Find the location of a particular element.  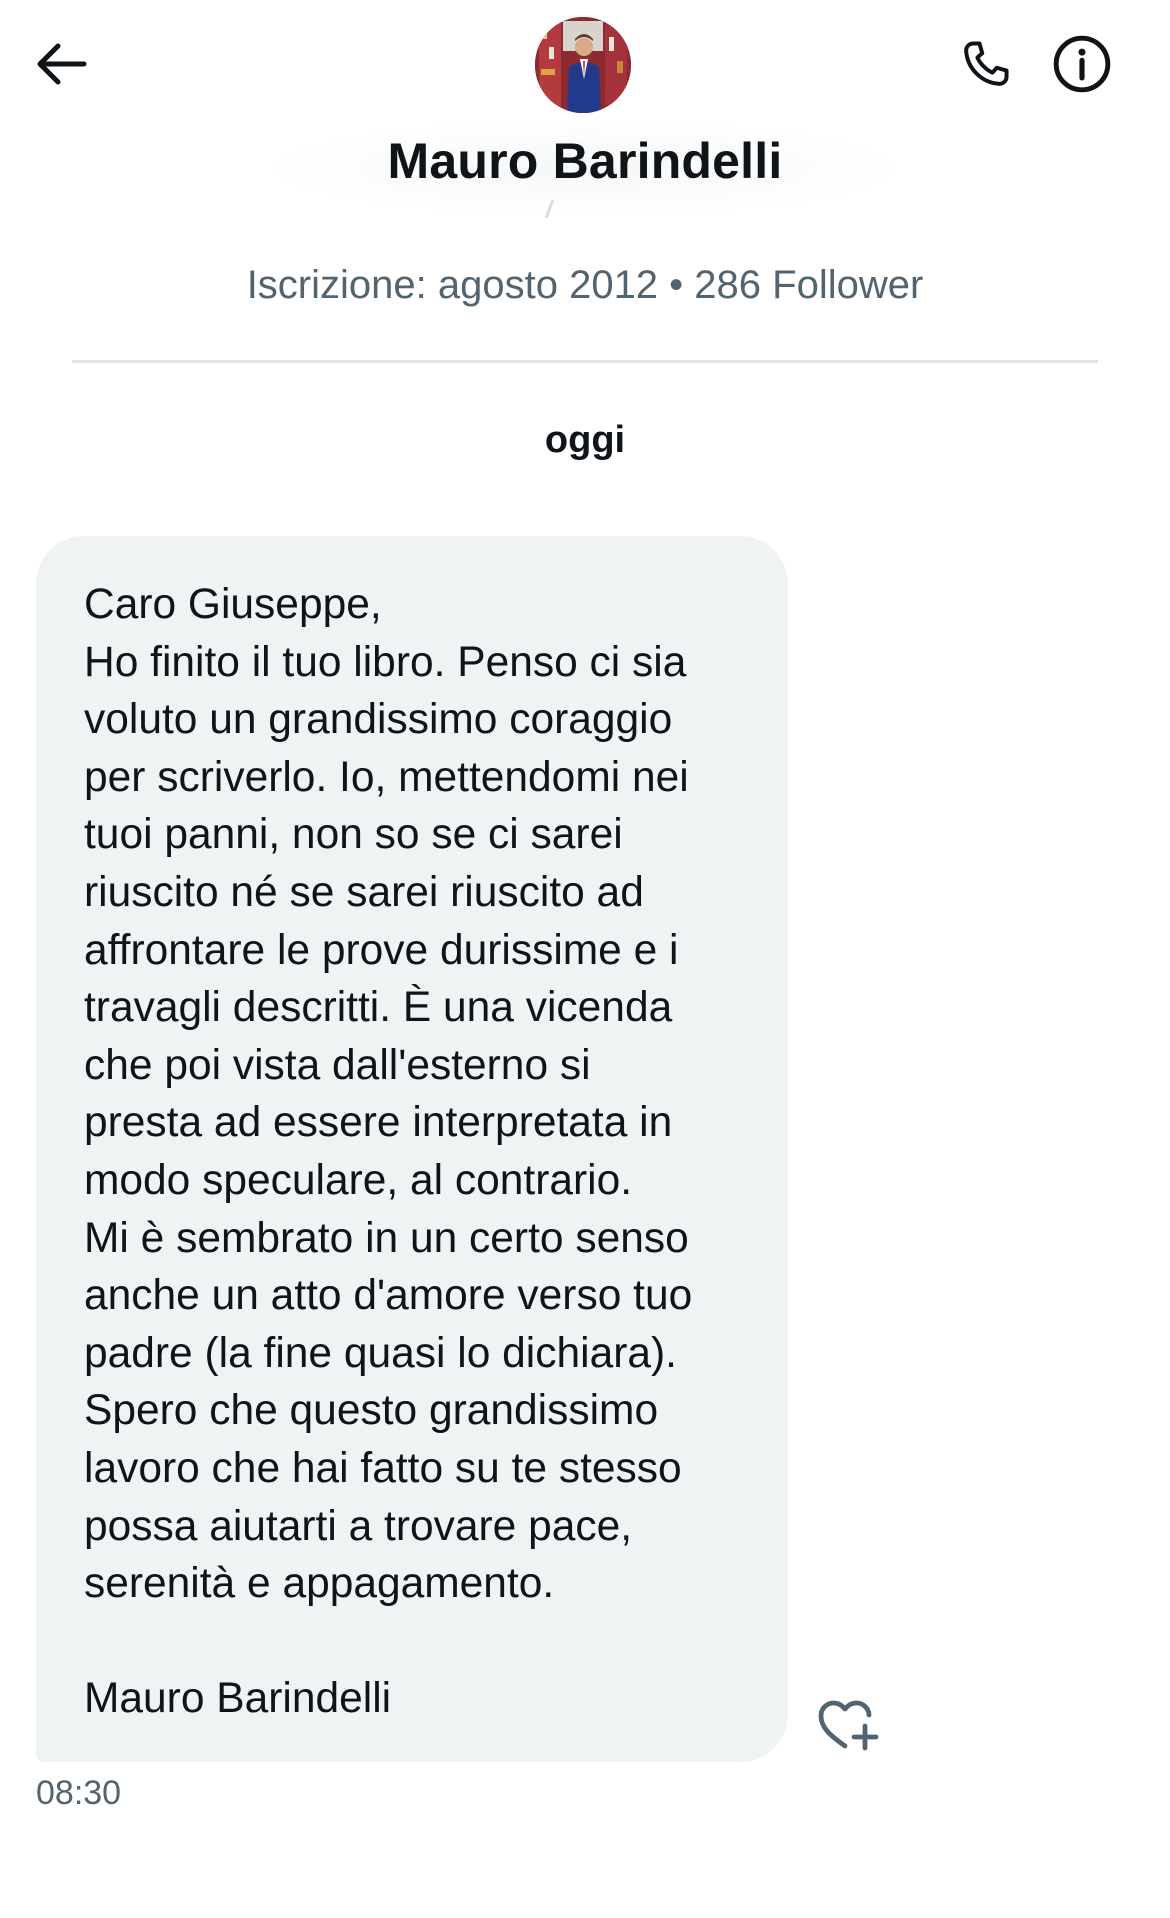

divider is located at coordinates (585, 361).